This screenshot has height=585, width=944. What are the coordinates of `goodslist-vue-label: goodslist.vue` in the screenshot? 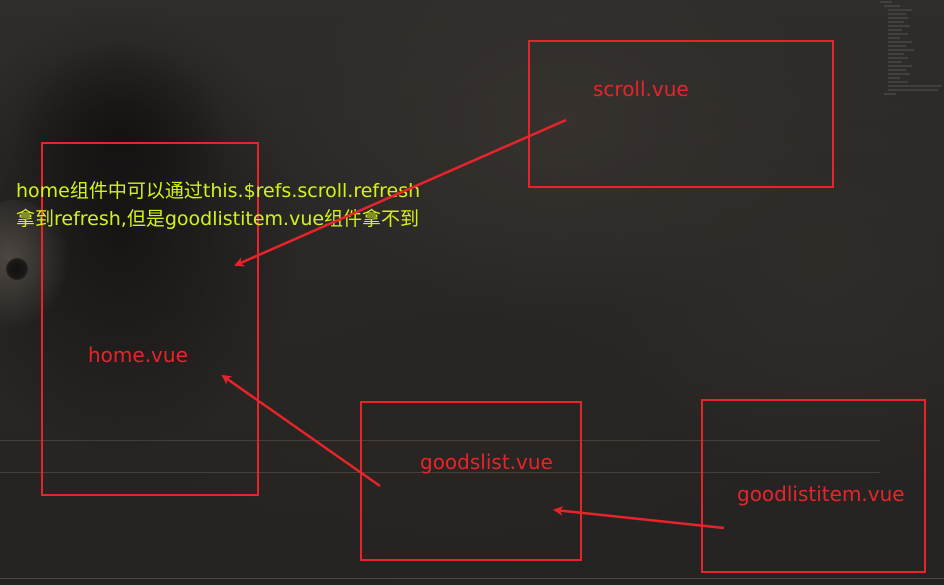 It's located at (486, 462).